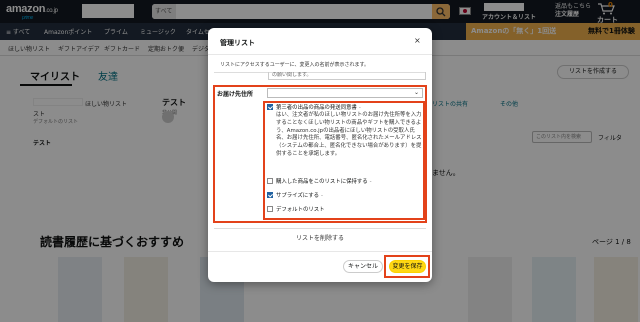 Image resolution: width=640 pixels, height=322 pixels. Describe the element at coordinates (320, 237) in the screenshot. I see `delete-list-link: リストを削除する` at that location.